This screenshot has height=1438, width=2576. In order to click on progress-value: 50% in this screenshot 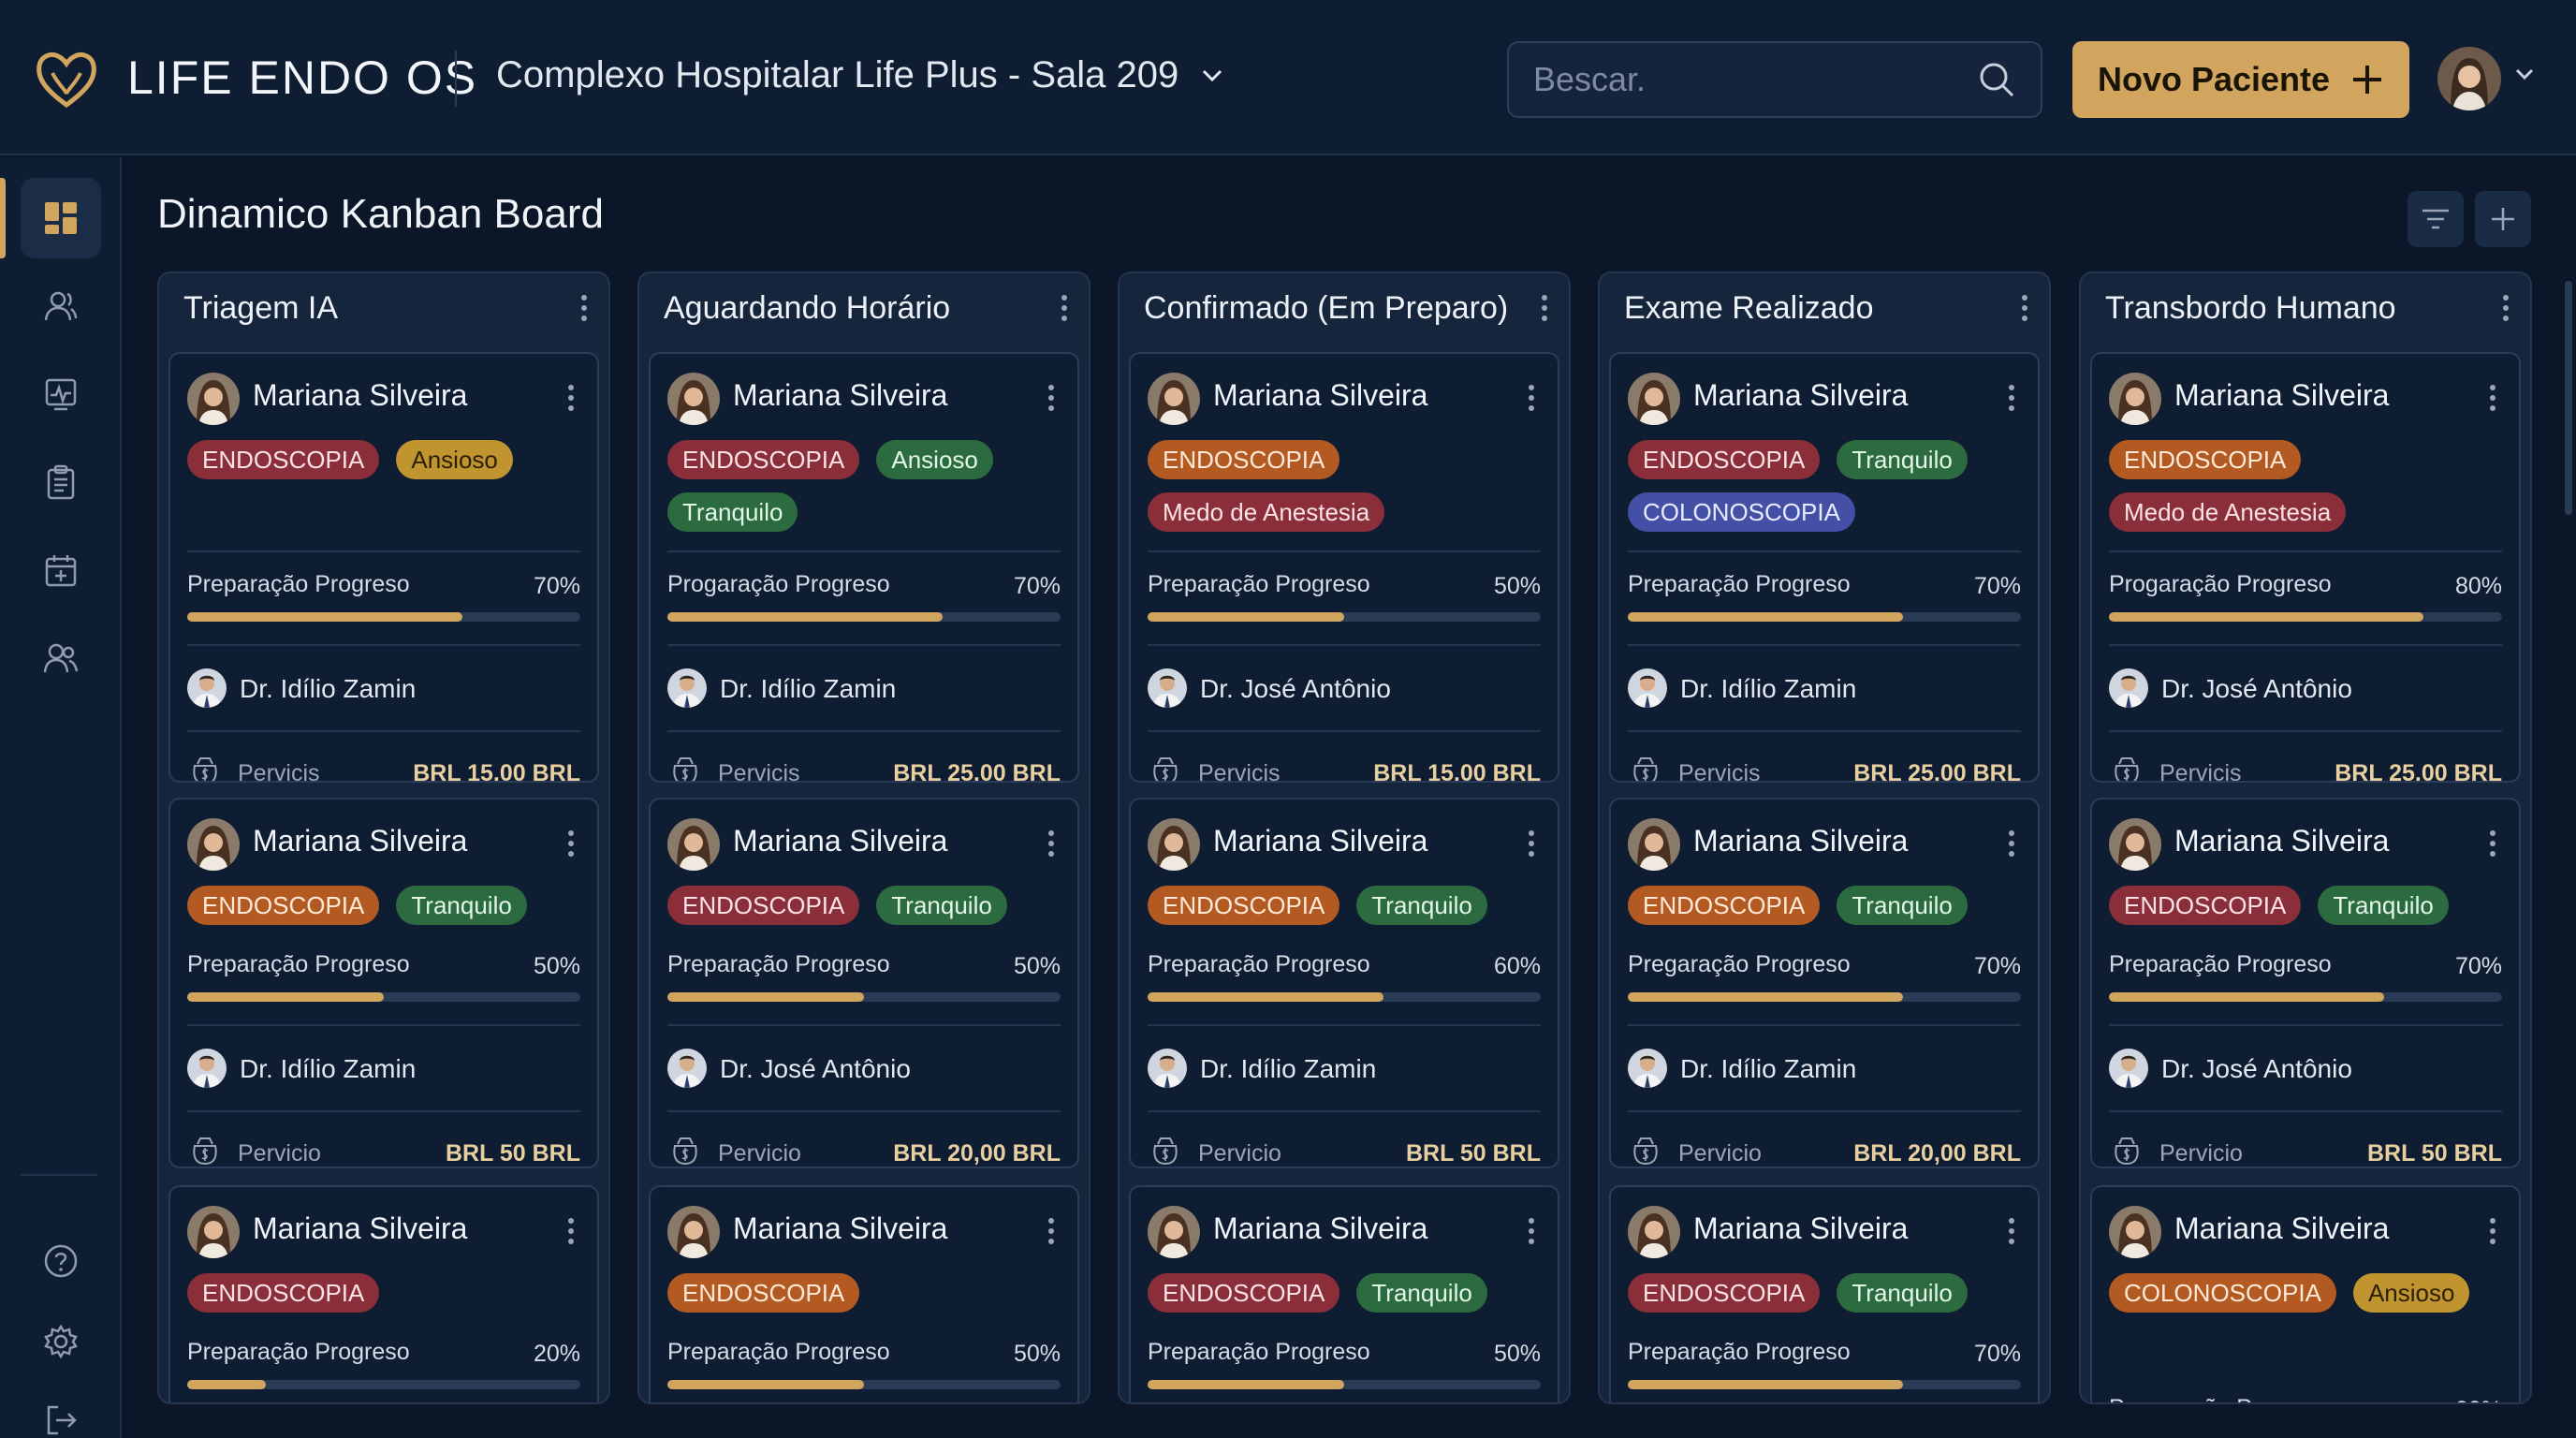, I will do `click(1037, 1354)`.